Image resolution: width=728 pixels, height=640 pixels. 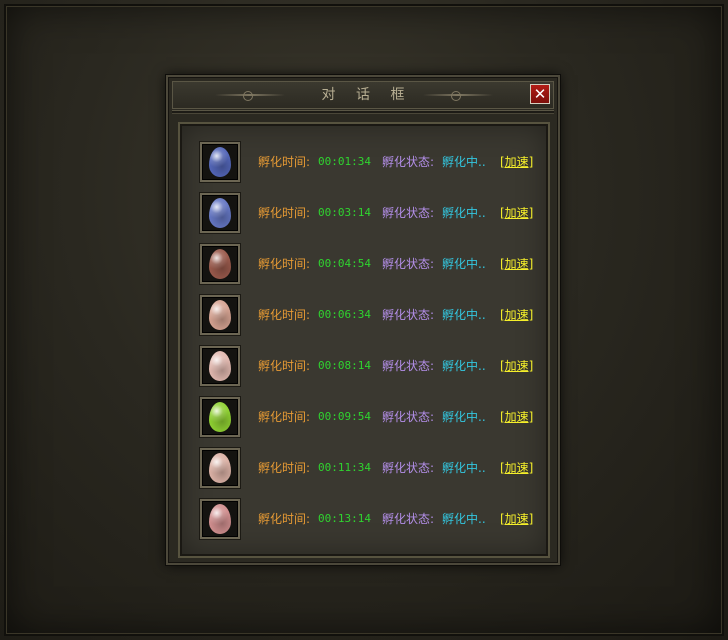 I want to click on egg-row: 孵化时间: 00:13:14 孵化状态: 孵化中.. [加速], so click(x=370, y=520).